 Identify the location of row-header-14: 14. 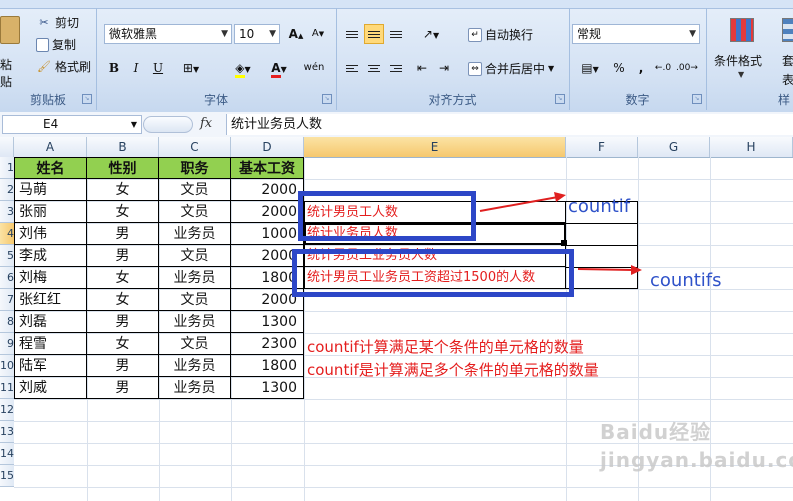
(7, 454).